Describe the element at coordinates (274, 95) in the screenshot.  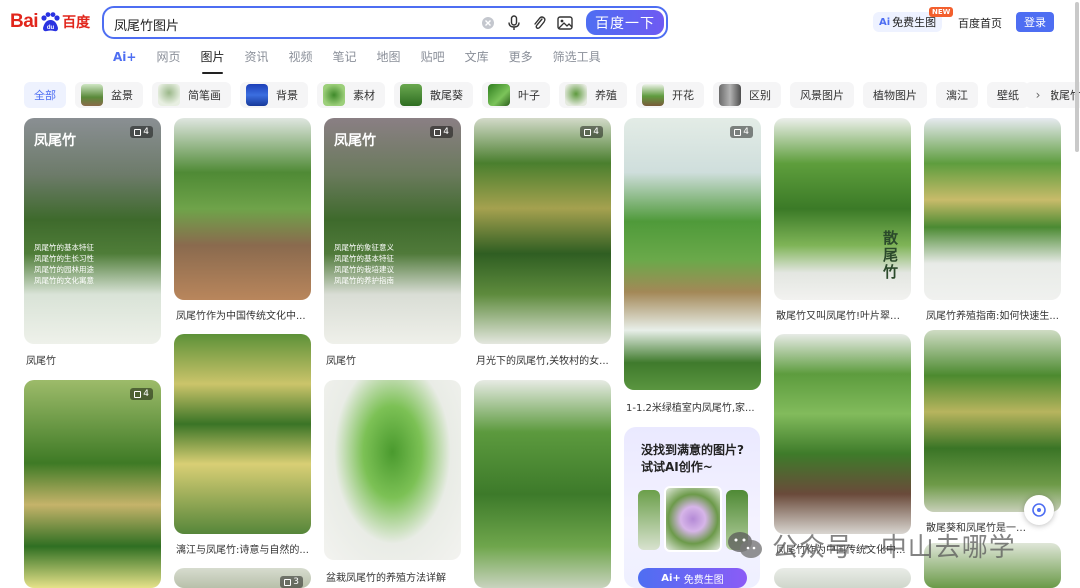
I see `chip-background: 背景` at that location.